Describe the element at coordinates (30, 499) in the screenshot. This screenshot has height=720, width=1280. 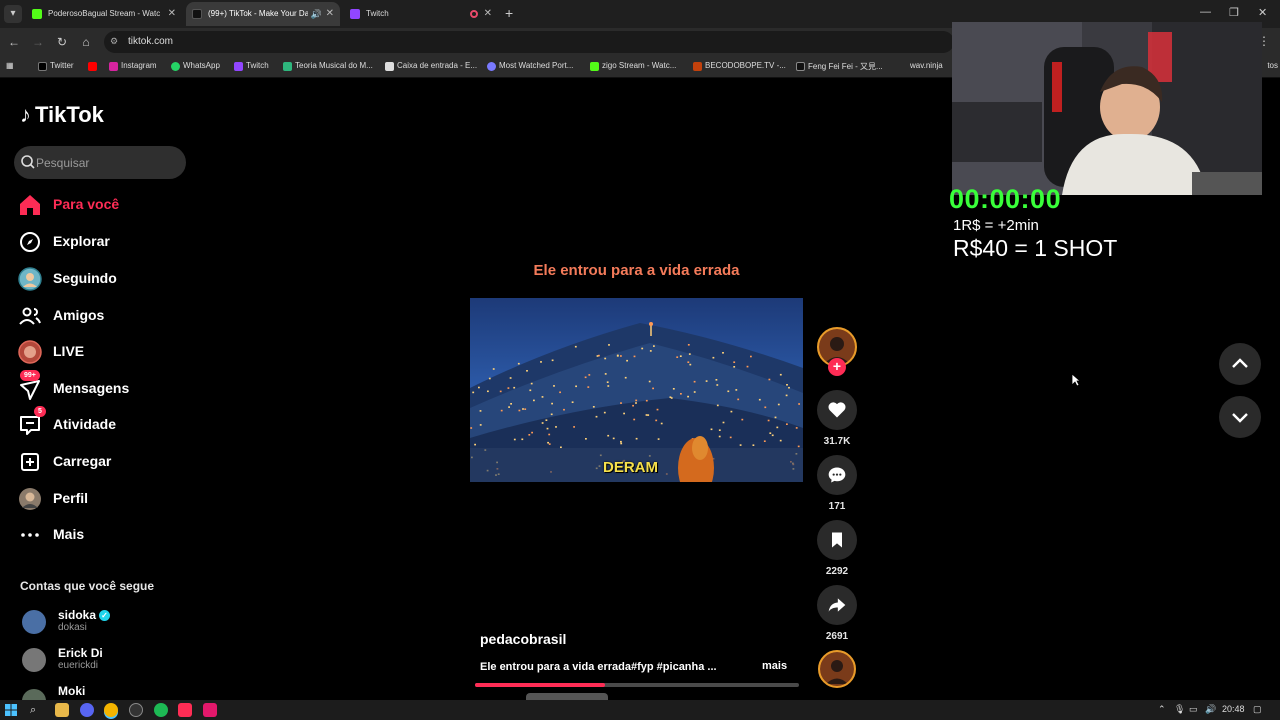
I see `profile-avatar-icon` at that location.